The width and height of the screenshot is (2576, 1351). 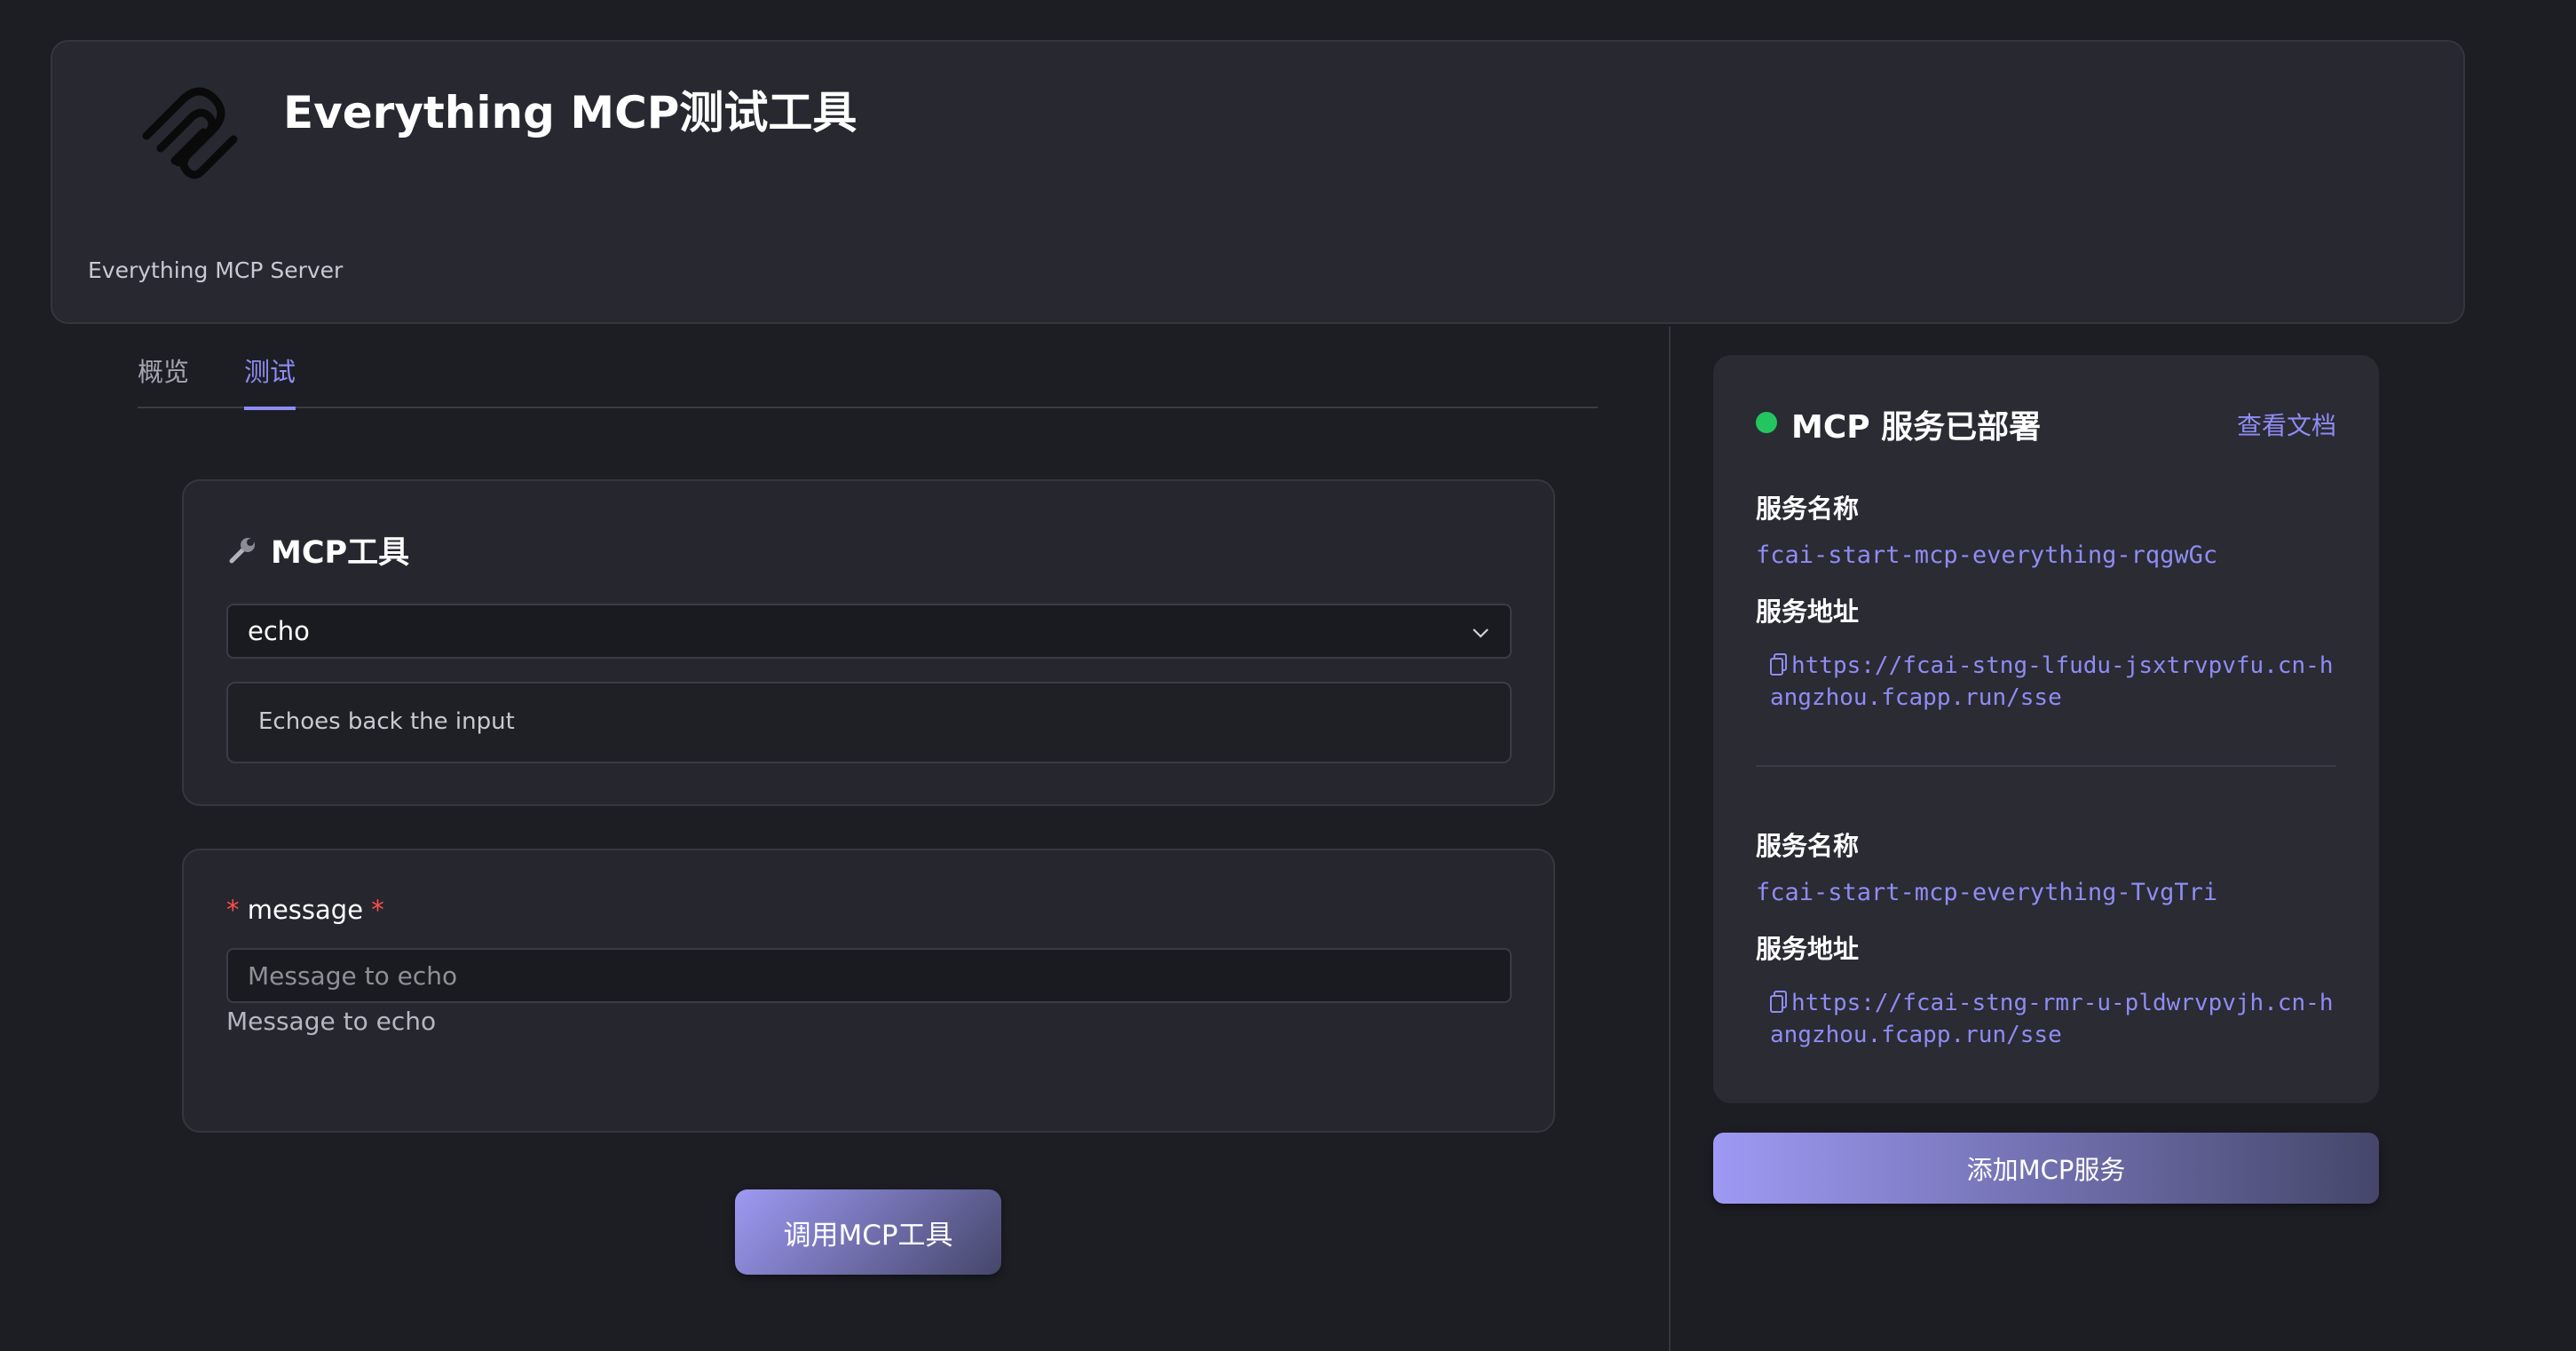 I want to click on tab-overview: 概览, so click(x=163, y=379).